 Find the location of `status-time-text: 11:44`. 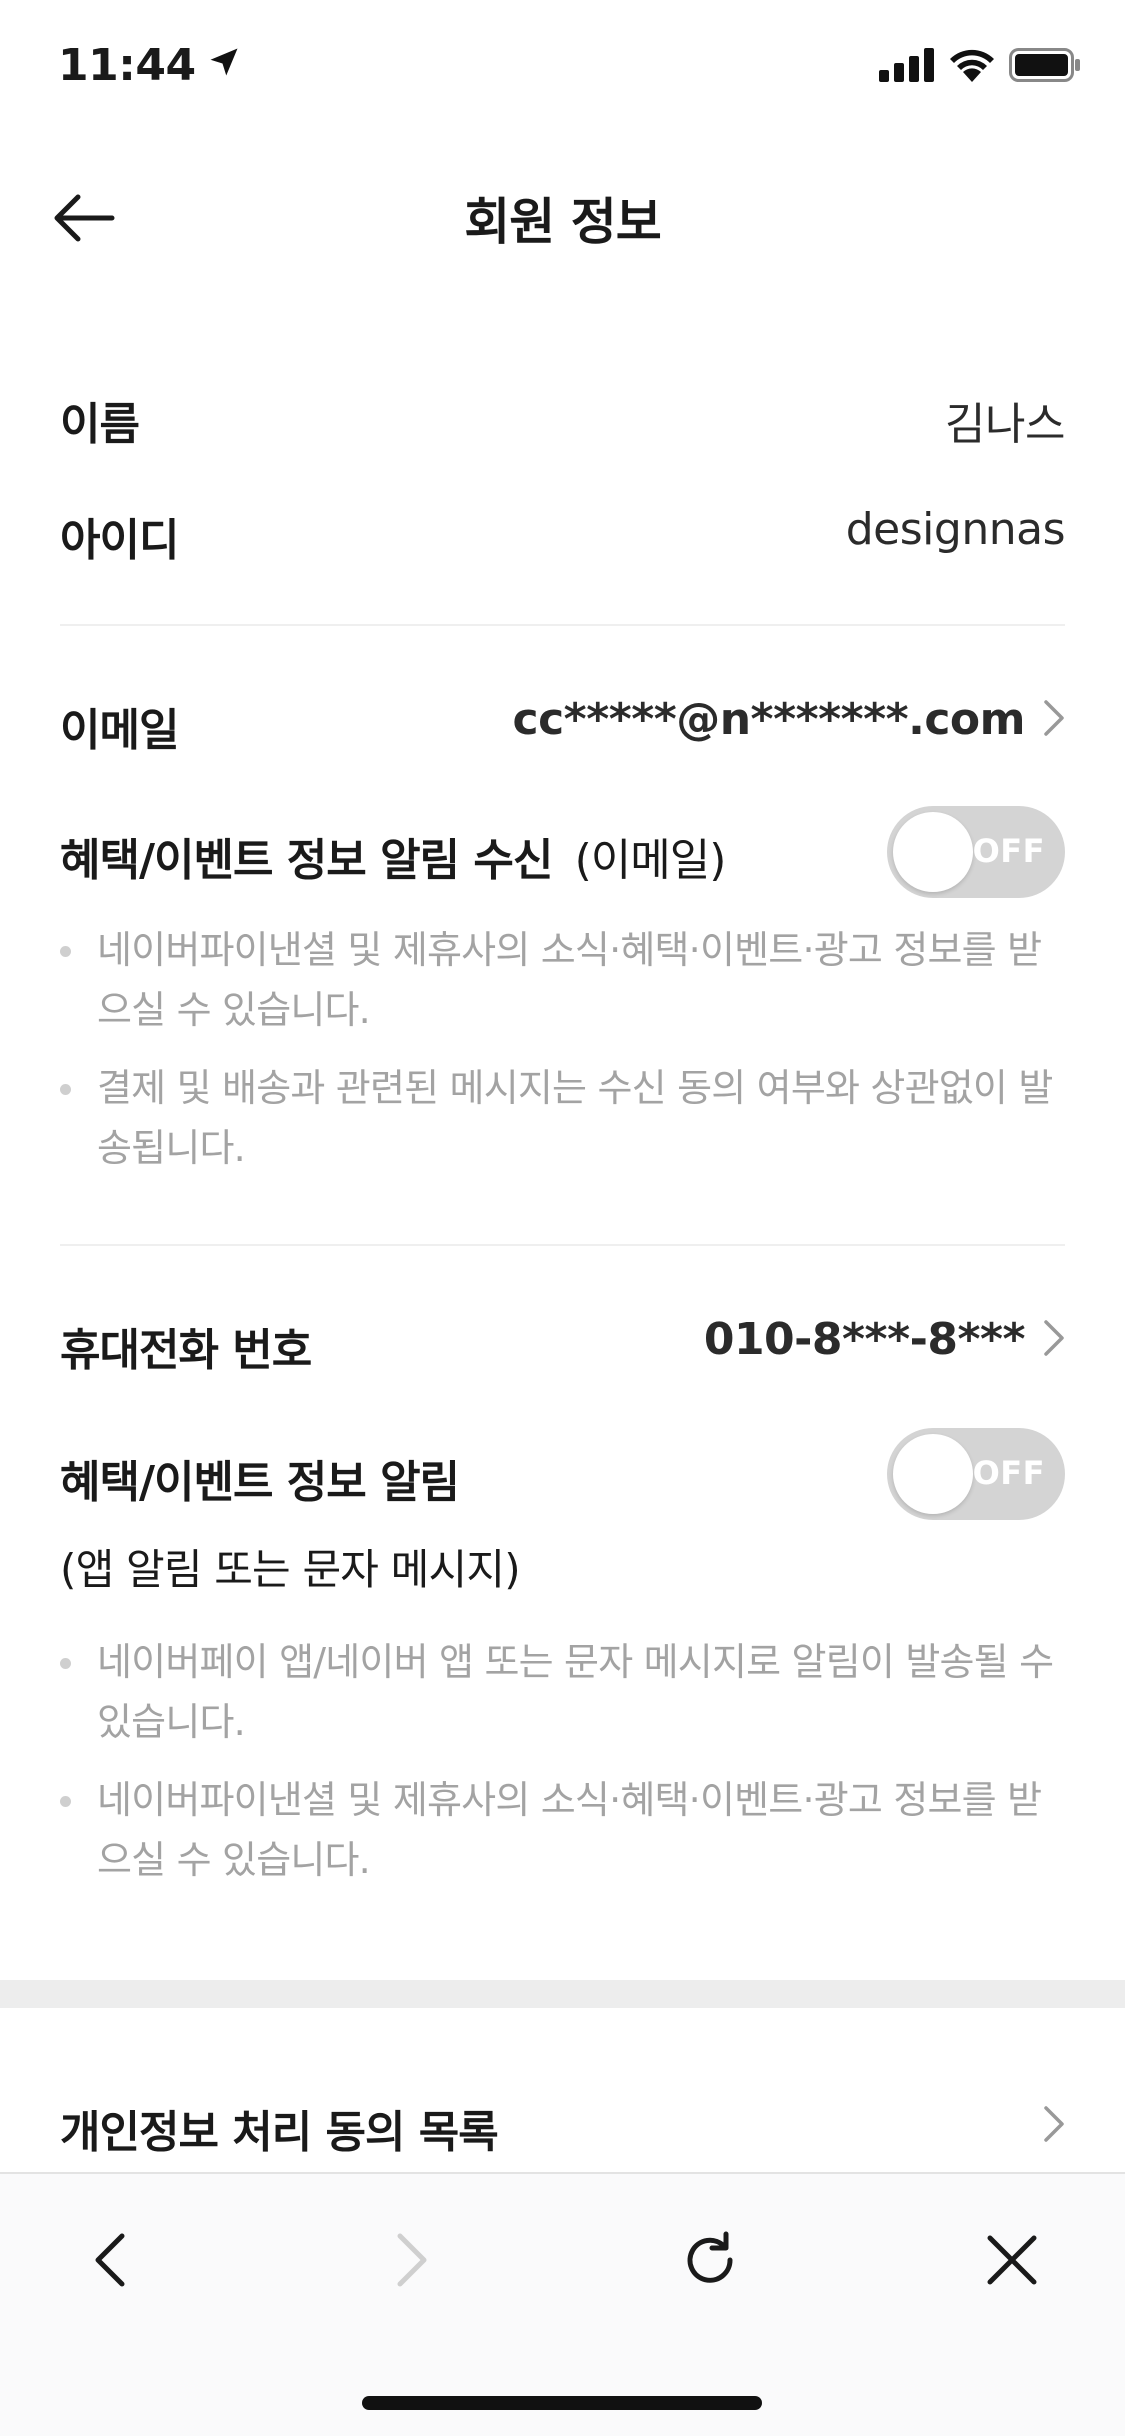

status-time-text: 11:44 is located at coordinates (127, 65).